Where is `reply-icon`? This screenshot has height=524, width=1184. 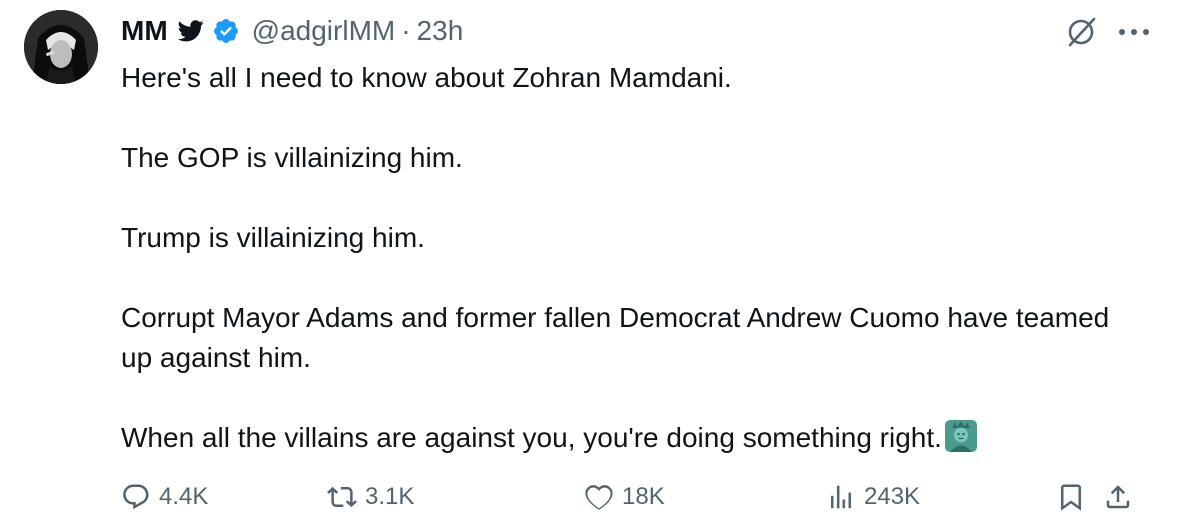 reply-icon is located at coordinates (136, 497).